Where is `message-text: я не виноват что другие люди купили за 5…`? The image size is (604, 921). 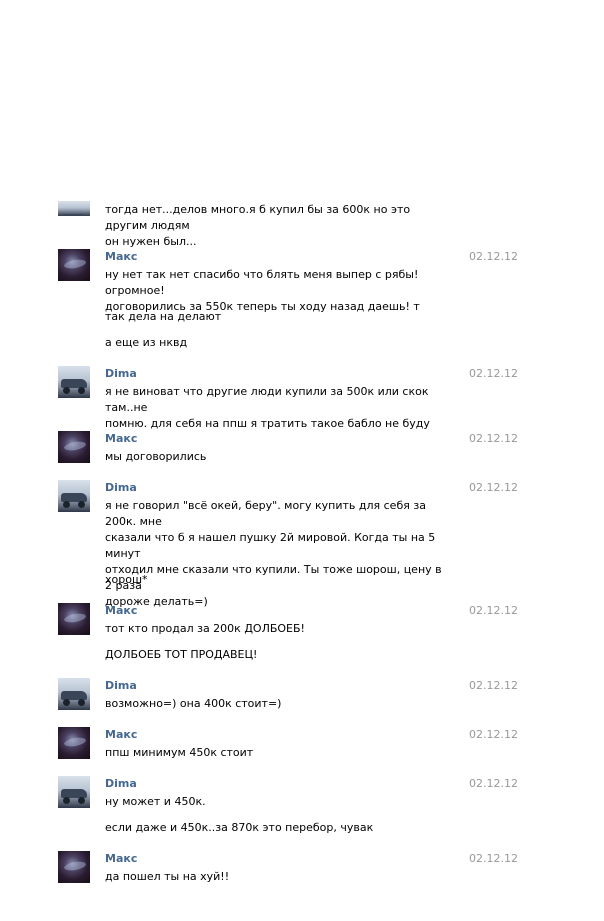 message-text: я не виноват что другие люди купили за 5… is located at coordinates (267, 407).